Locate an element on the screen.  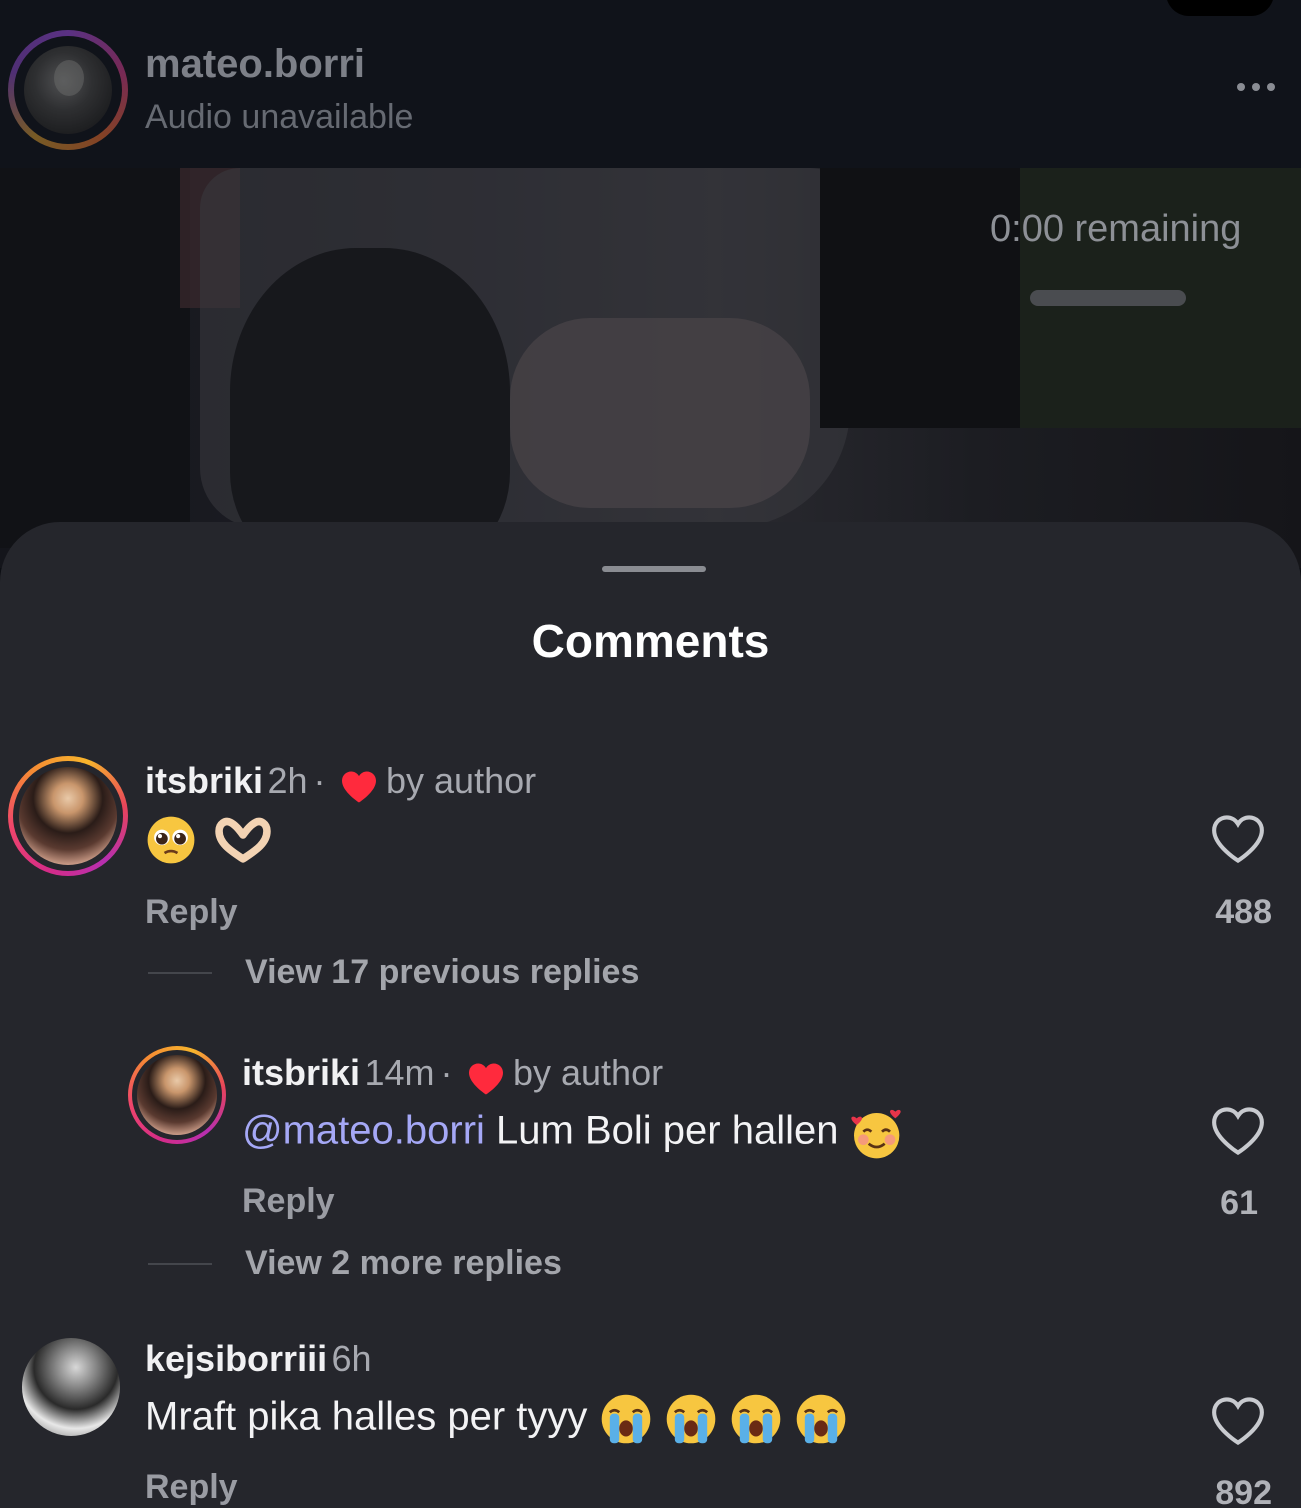
owner-username: mateo.borri is located at coordinates (255, 64).